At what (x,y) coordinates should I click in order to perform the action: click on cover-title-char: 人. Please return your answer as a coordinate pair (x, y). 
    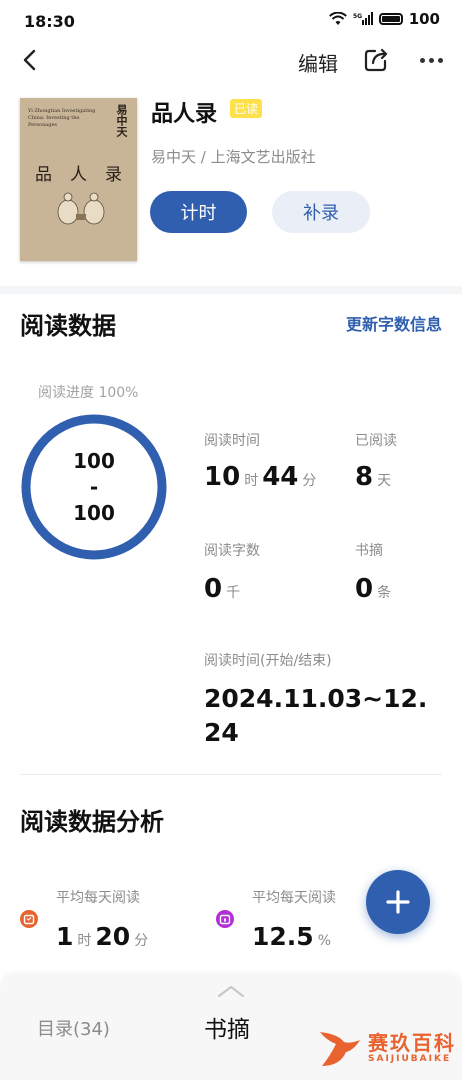
    Looking at the image, I should click on (78, 175).